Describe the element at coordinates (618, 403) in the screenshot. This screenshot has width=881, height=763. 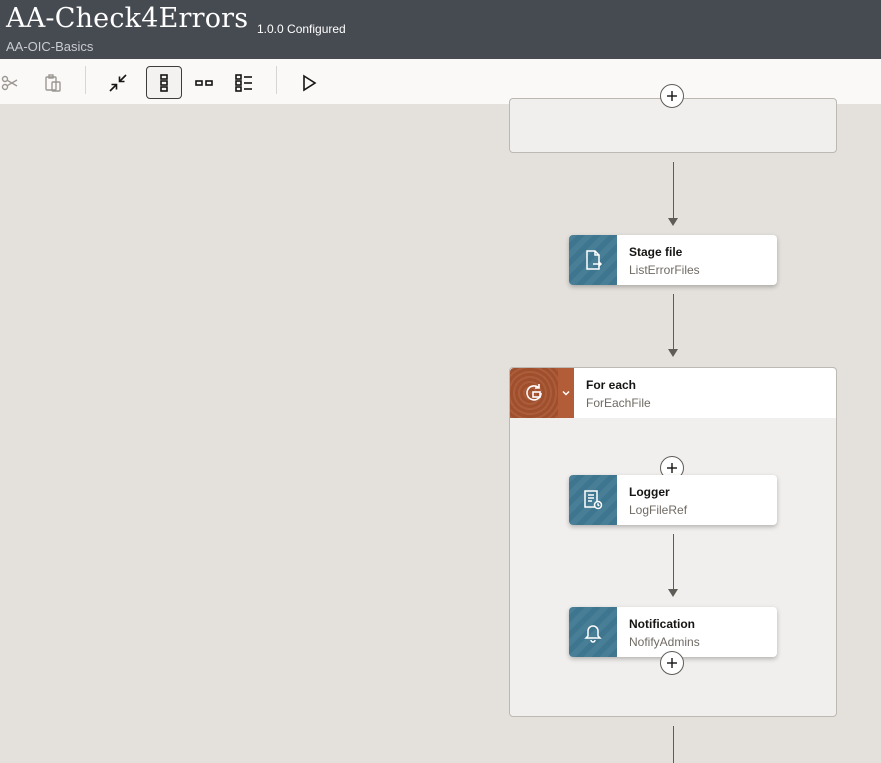
I see `for-each-name: ForEachFile` at that location.